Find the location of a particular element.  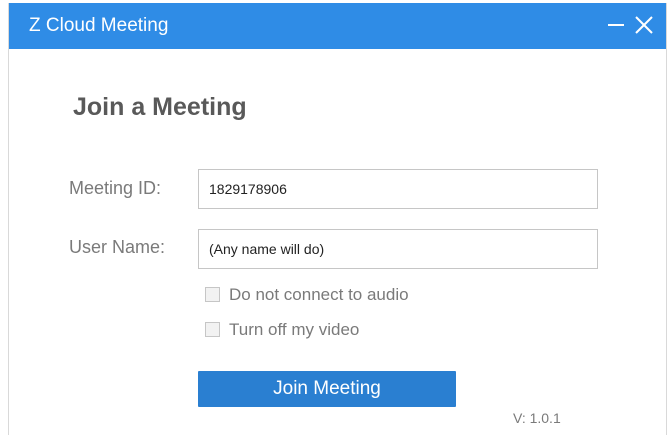

meeting-id-label: Meeting ID: is located at coordinates (115, 188).